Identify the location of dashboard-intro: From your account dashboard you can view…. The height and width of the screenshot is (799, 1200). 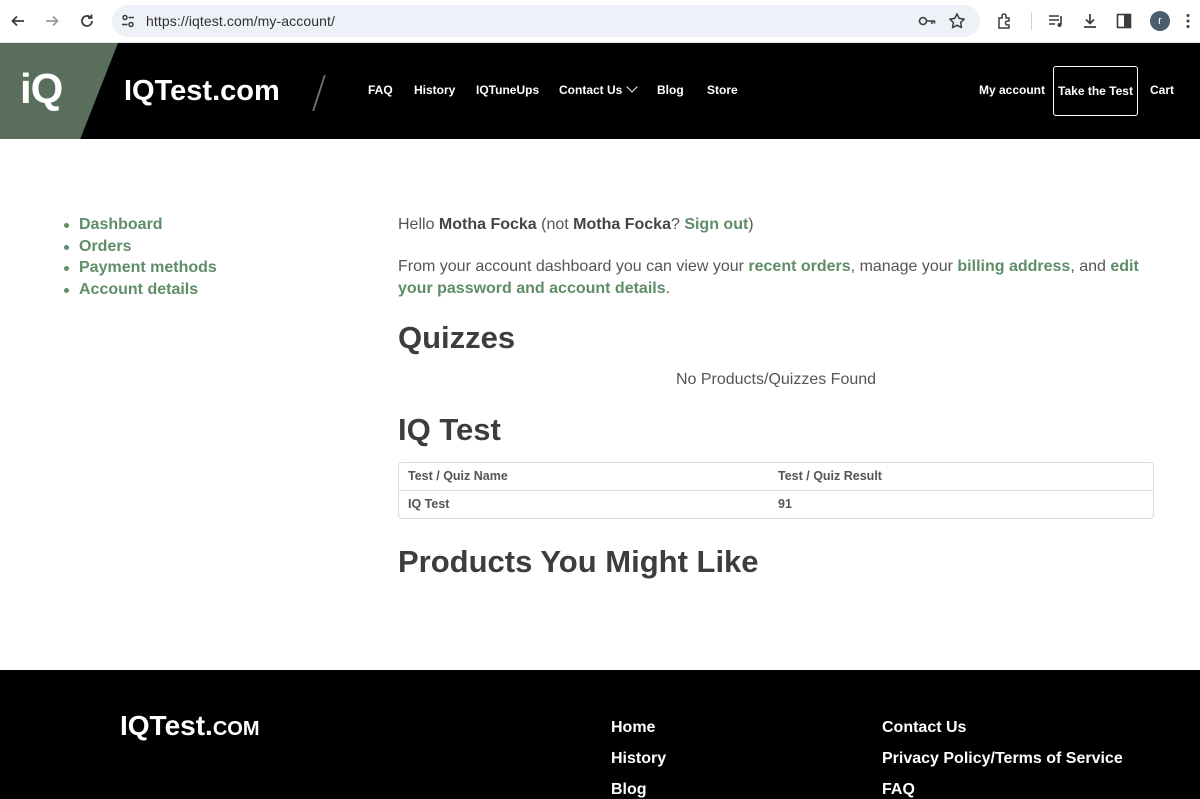
(776, 278).